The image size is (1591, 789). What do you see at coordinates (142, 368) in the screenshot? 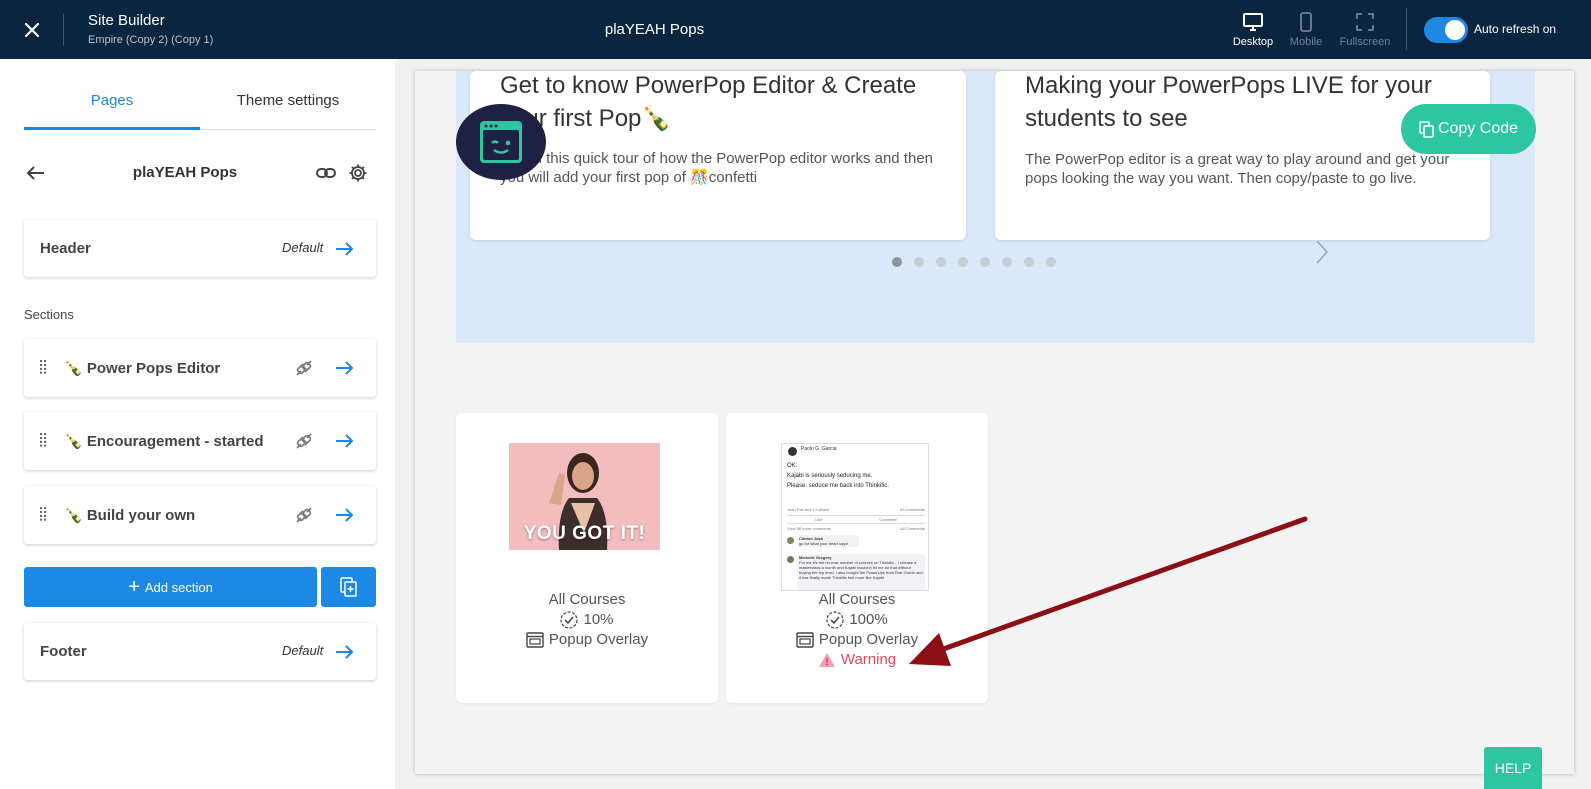
I see `section-label: 🍾 Power Pops Editor` at bounding box center [142, 368].